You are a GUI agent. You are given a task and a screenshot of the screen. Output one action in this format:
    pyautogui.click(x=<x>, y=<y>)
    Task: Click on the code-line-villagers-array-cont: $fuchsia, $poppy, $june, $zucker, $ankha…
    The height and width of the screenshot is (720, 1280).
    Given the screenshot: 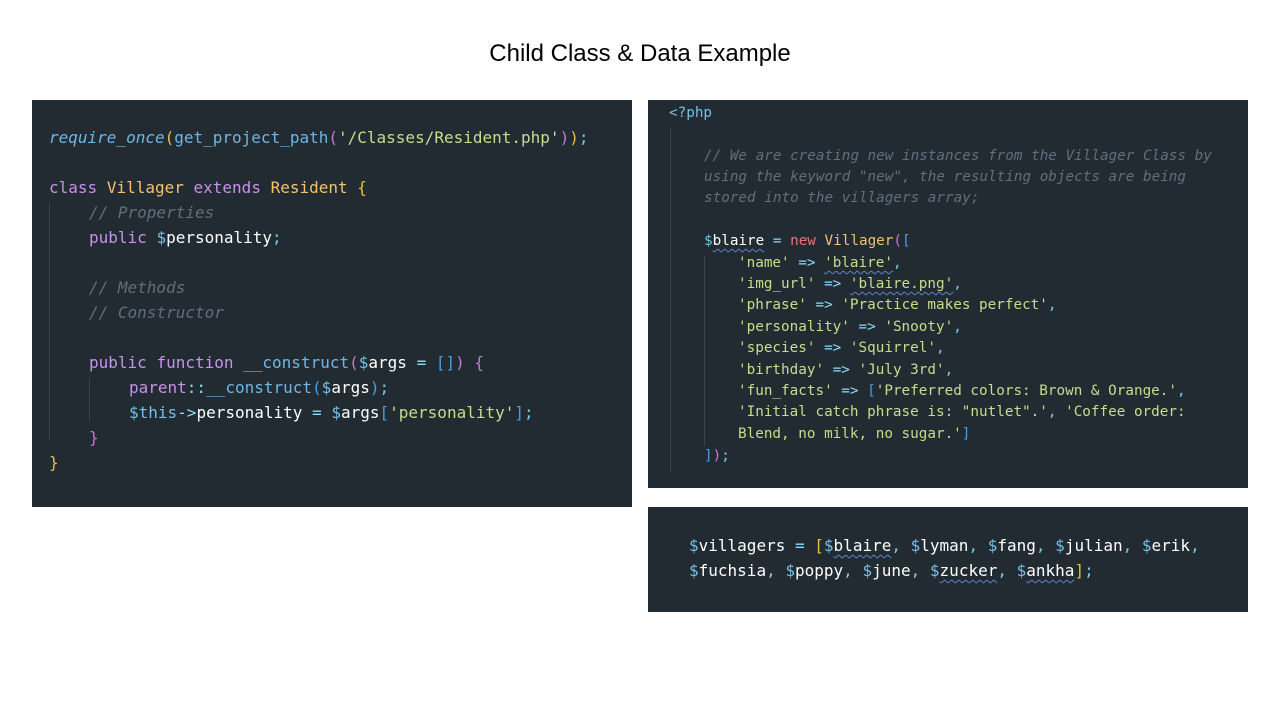 What is the action you would take?
    pyautogui.click(x=891, y=570)
    